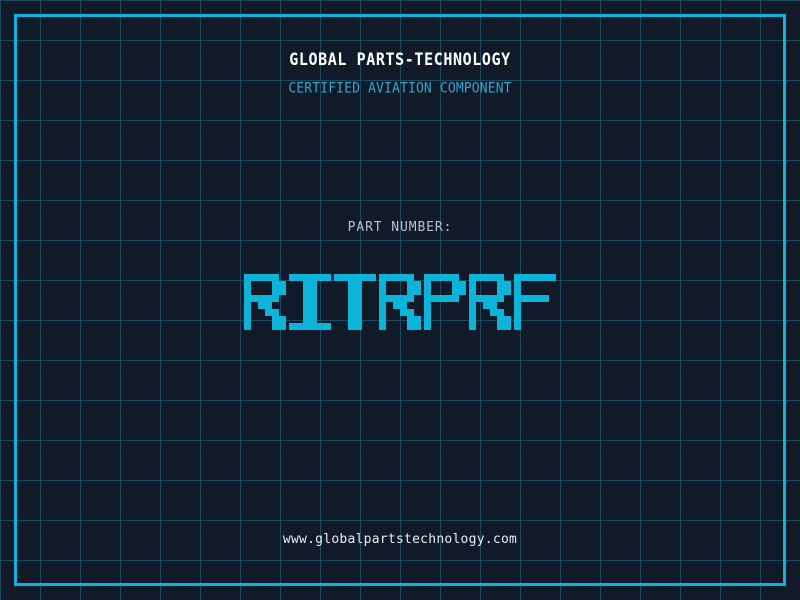  Describe the element at coordinates (400, 59) in the screenshot. I see `company-title: GLOBAL PARTS-TECHNOLOGY` at that location.